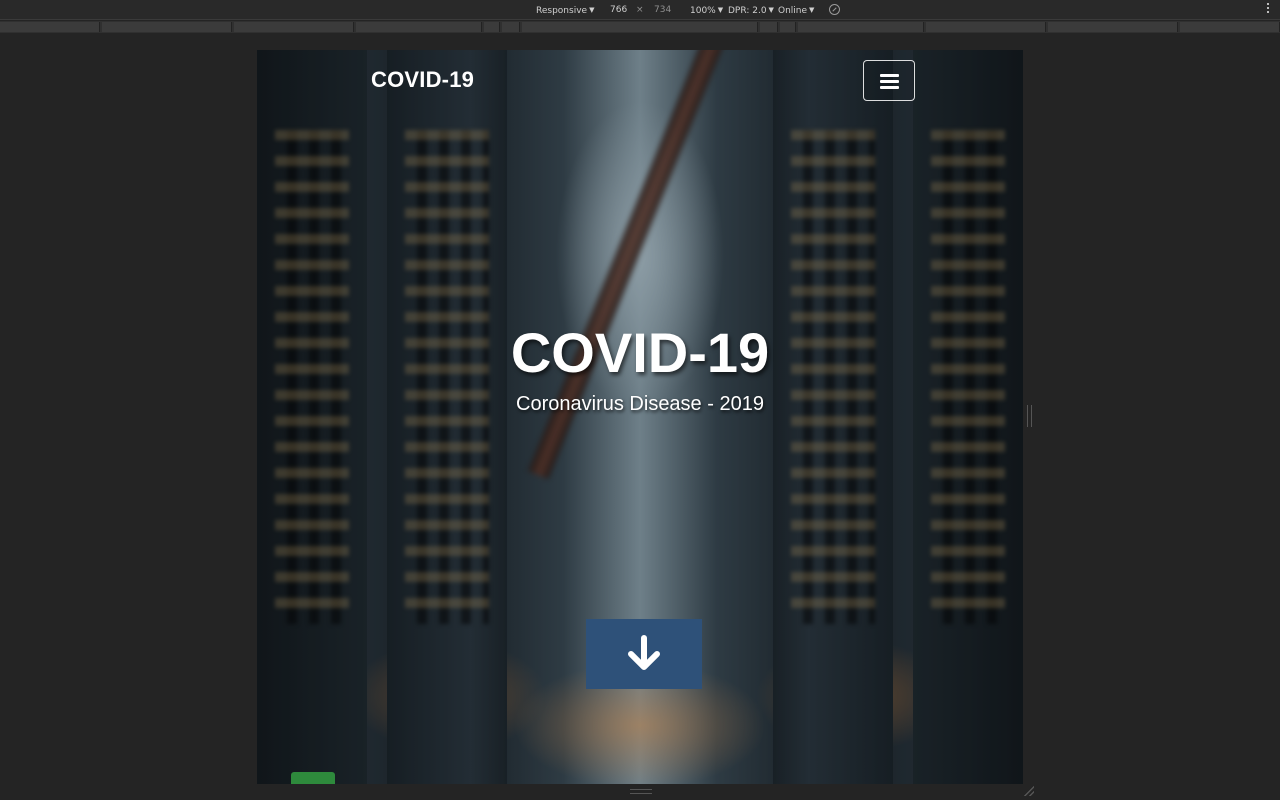  Describe the element at coordinates (1029, 416) in the screenshot. I see `viewport-resize-handle-right` at that location.